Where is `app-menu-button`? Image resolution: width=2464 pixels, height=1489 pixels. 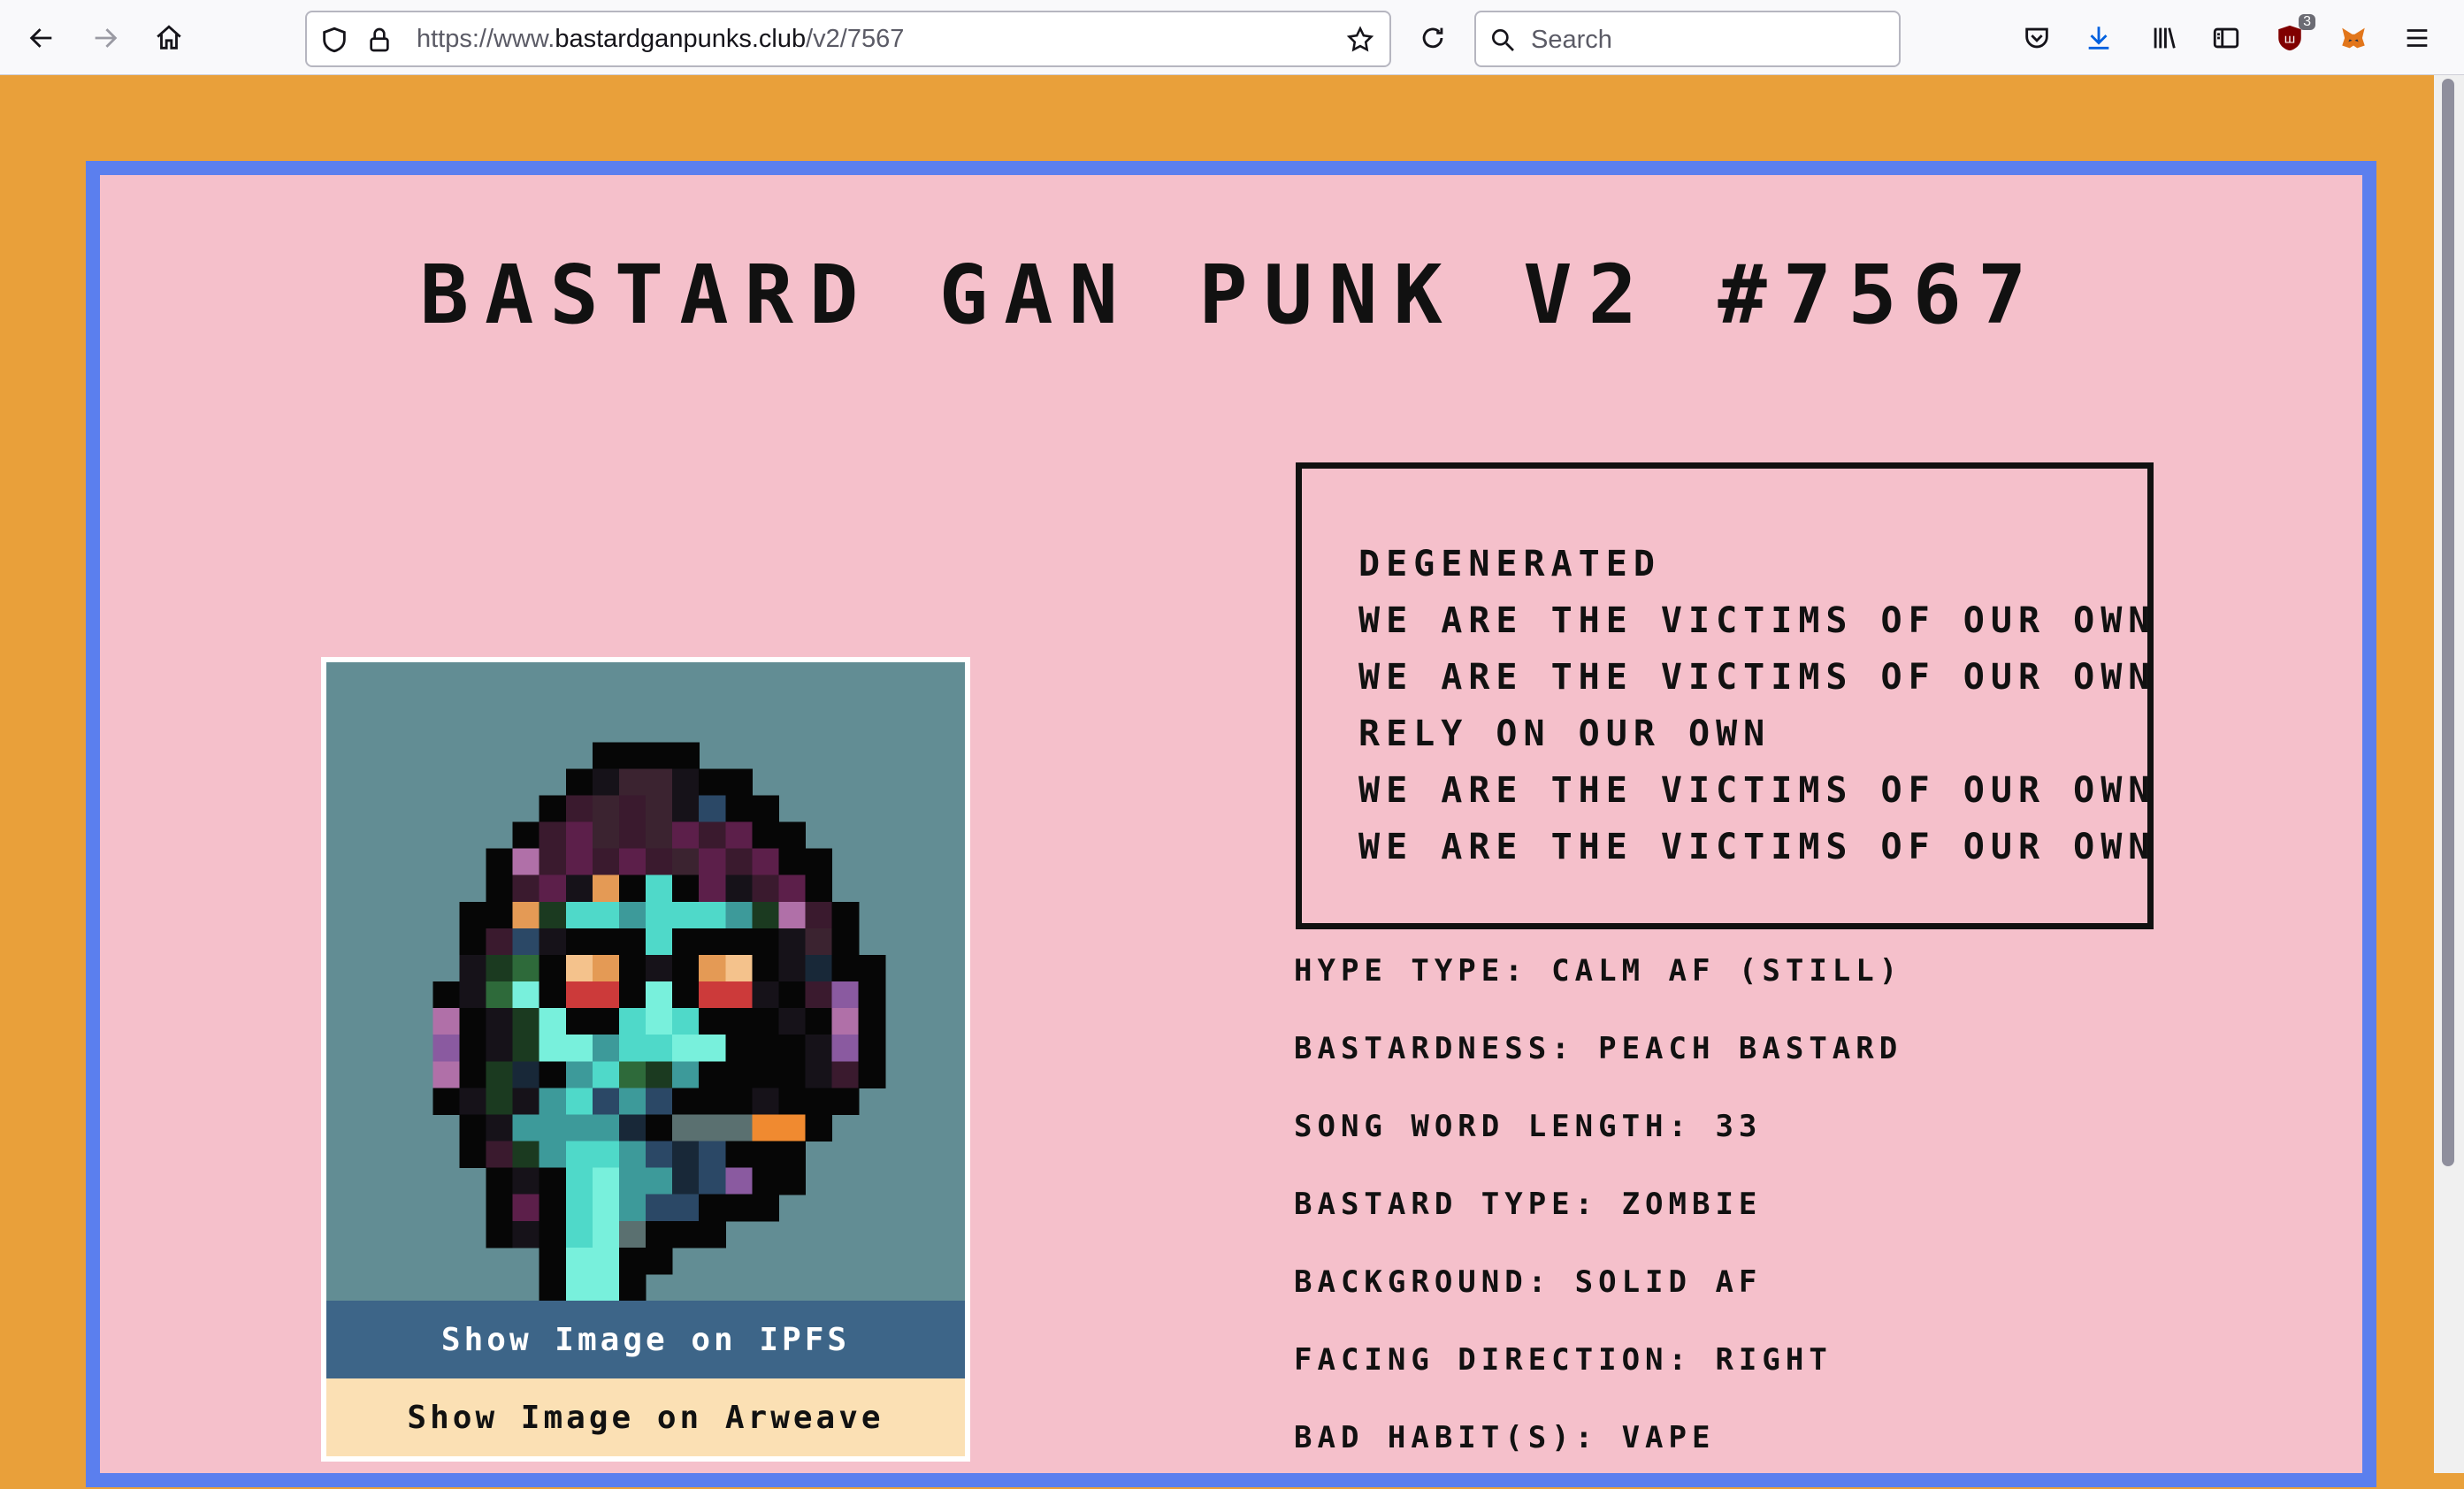 app-menu-button is located at coordinates (2417, 38).